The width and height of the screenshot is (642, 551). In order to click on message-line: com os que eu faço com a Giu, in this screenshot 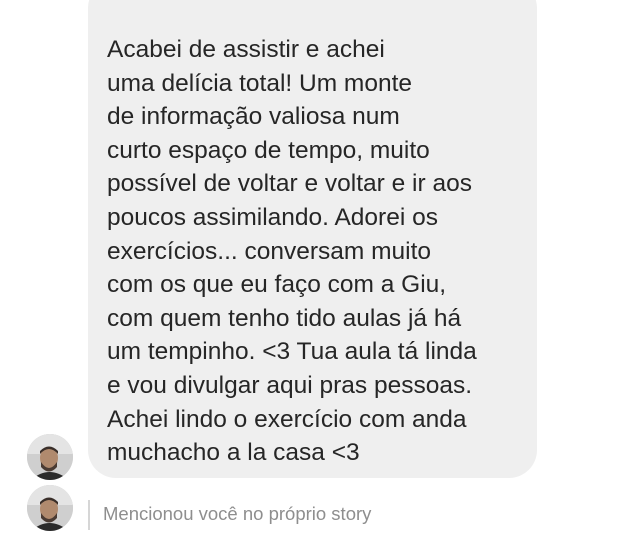, I will do `click(277, 285)`.